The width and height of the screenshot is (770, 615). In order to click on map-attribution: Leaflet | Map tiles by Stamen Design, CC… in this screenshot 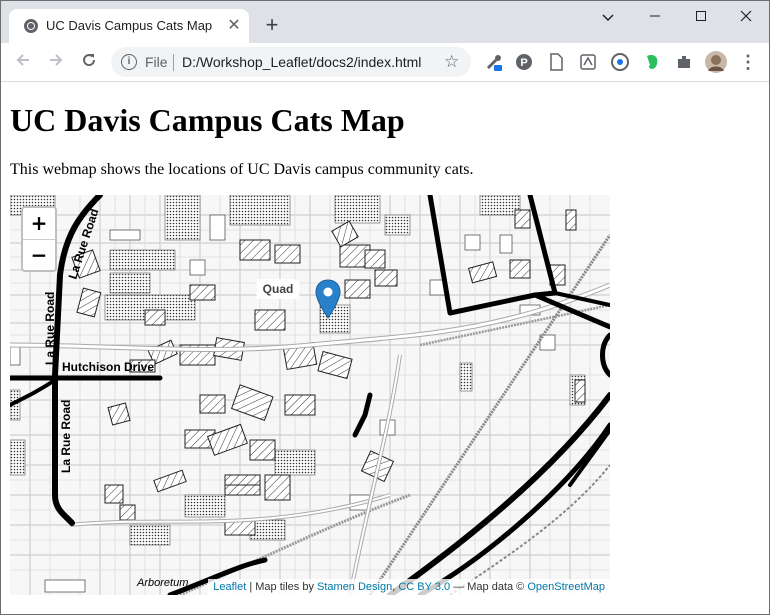, I will do `click(409, 587)`.